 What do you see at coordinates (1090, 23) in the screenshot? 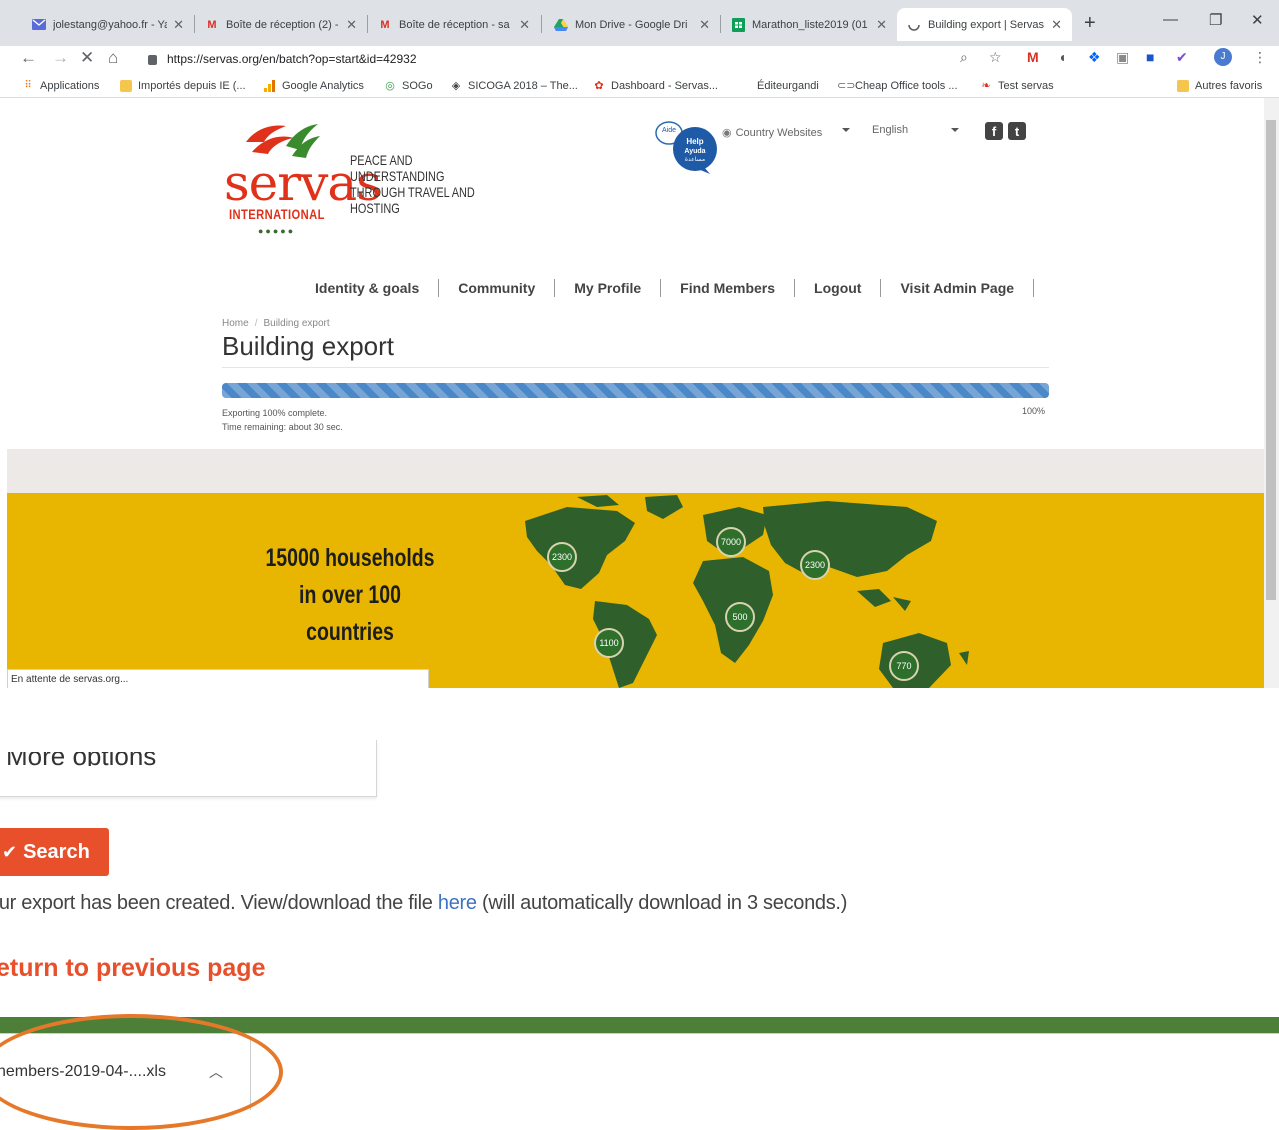
I see `new-tab-button: +` at bounding box center [1090, 23].